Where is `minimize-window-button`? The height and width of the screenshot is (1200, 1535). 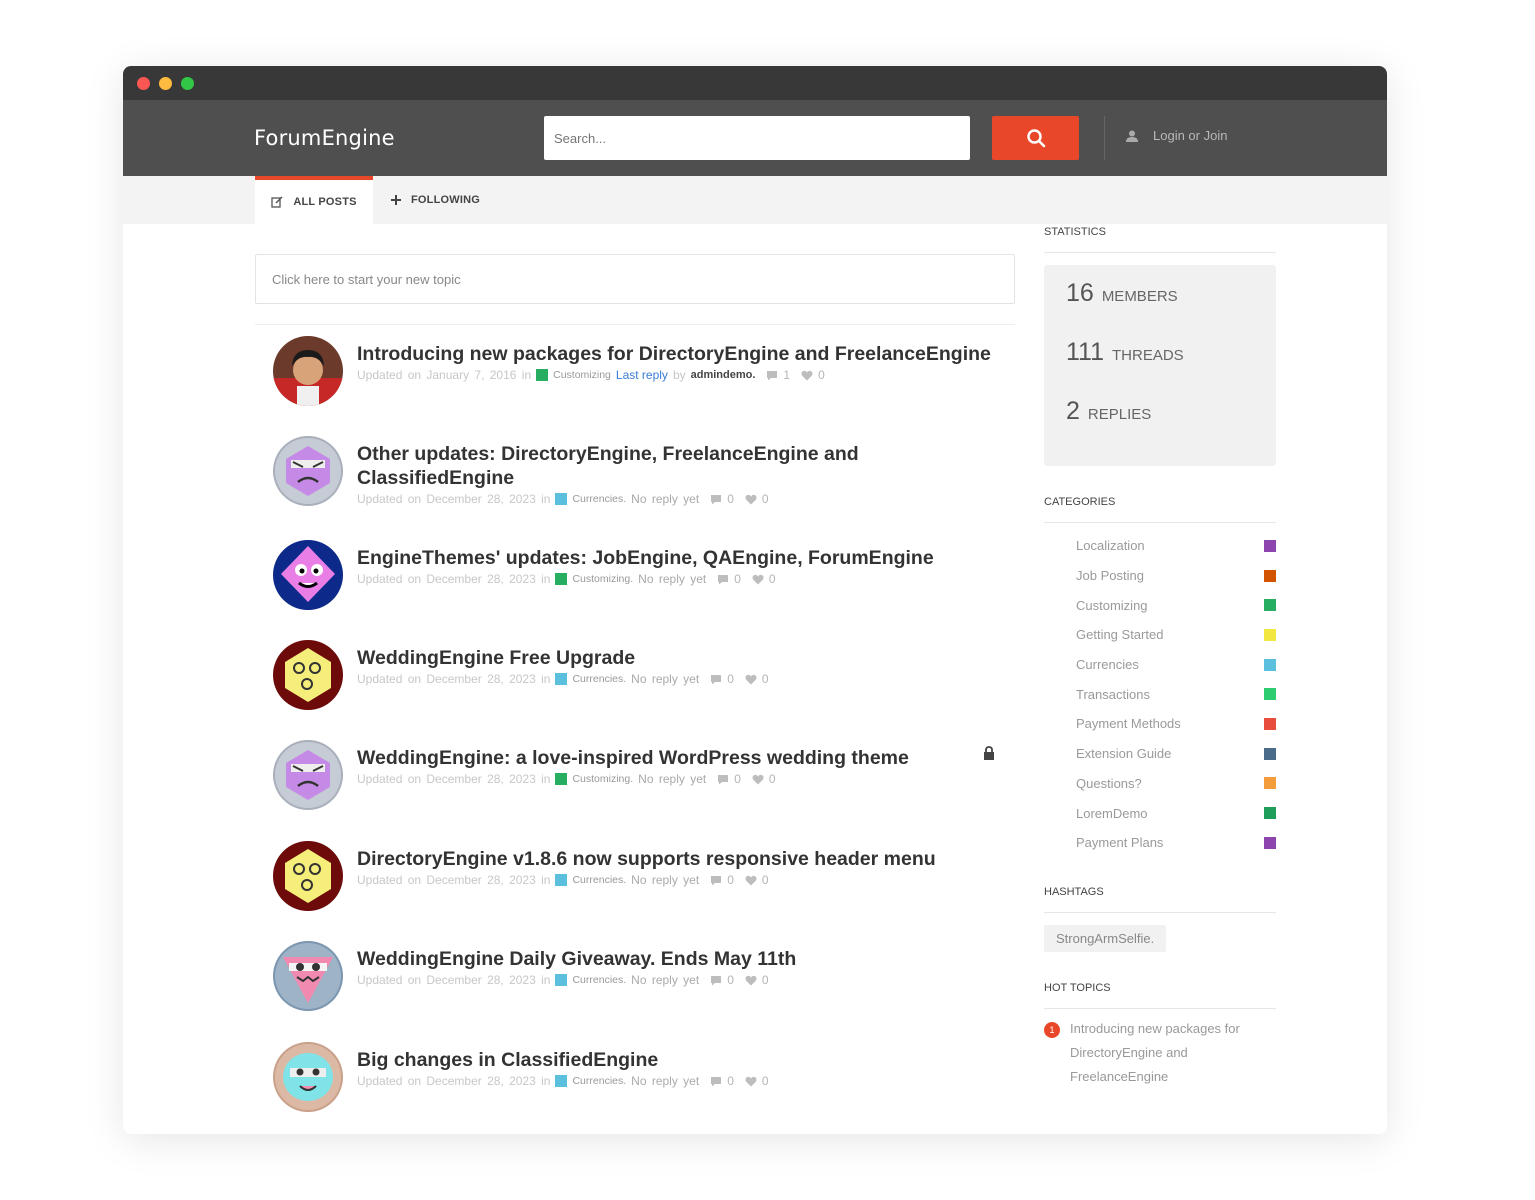
minimize-window-button is located at coordinates (165, 83).